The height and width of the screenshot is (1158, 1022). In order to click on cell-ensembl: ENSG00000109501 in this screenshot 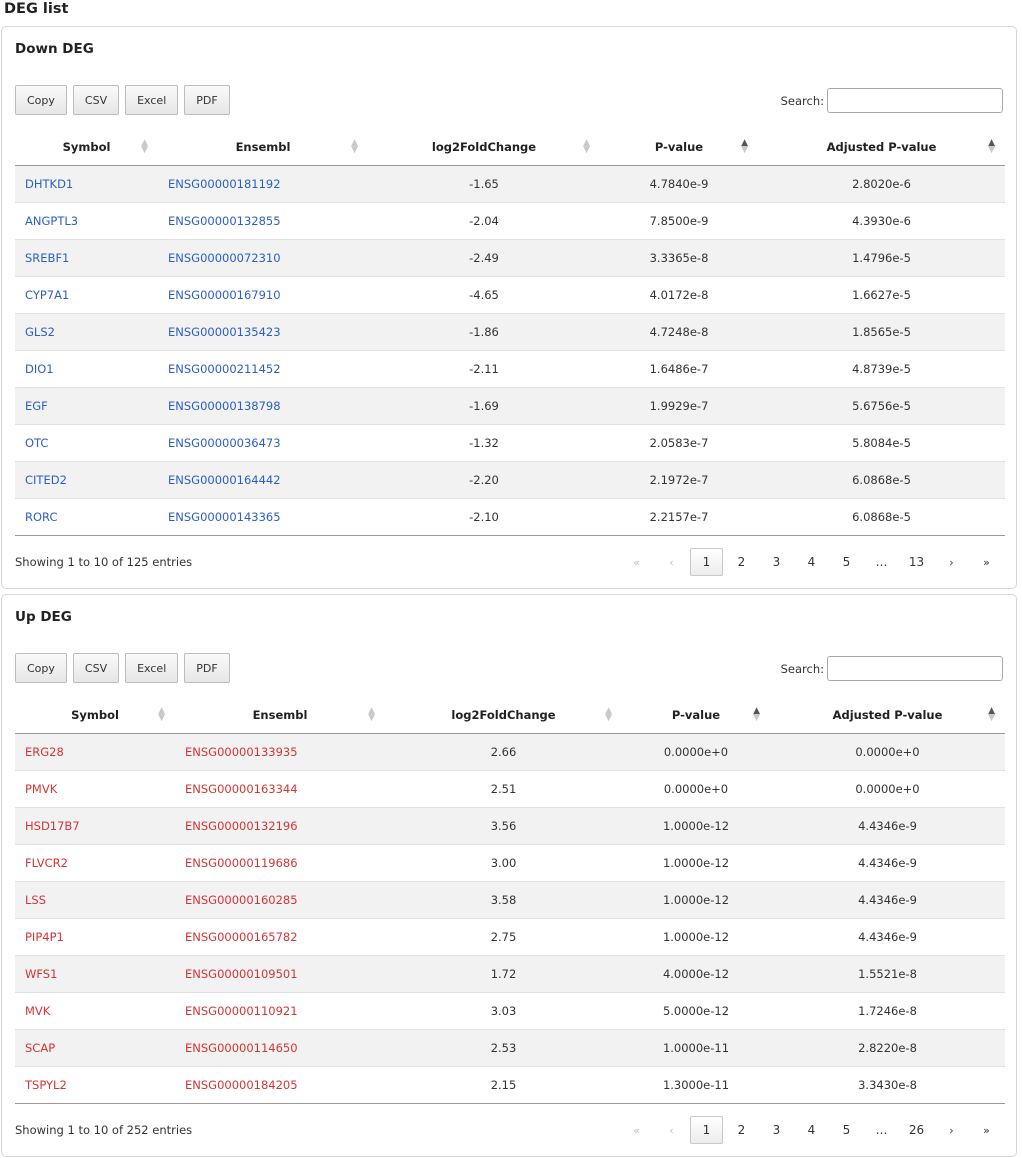, I will do `click(280, 974)`.